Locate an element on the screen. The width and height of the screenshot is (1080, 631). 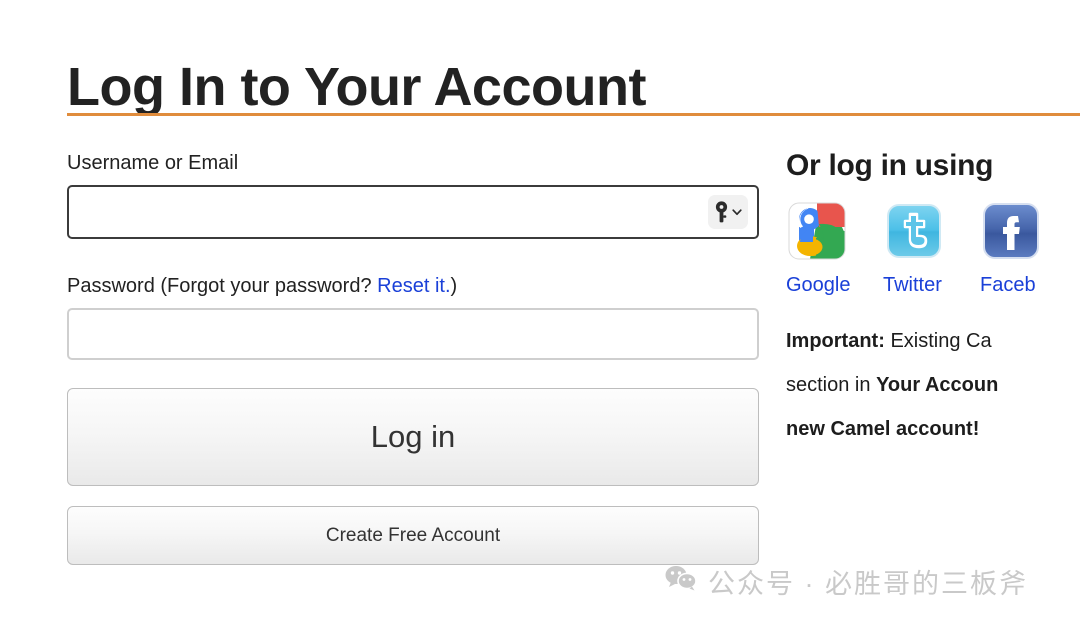
password-label-prefix: Password (Forgot your password? is located at coordinates (222, 286).